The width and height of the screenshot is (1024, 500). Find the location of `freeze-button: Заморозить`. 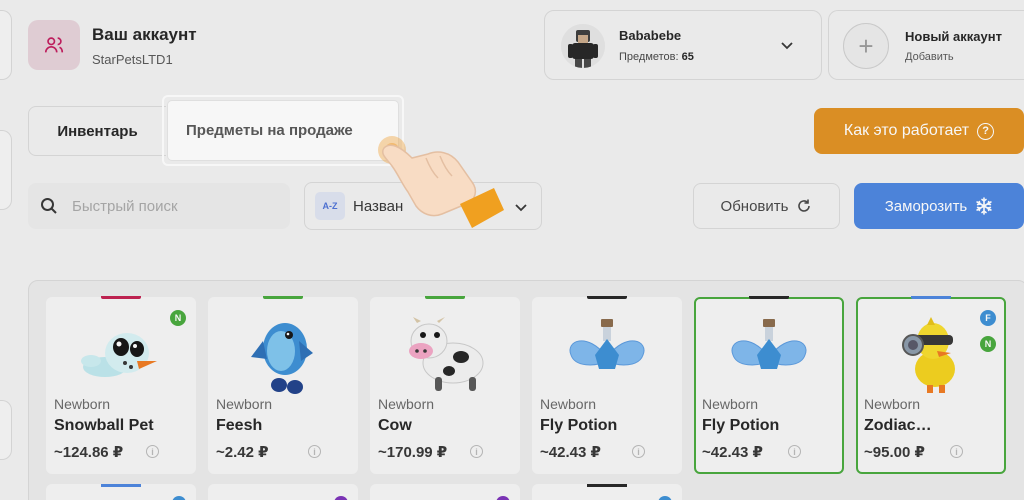

freeze-button: Заморозить is located at coordinates (939, 206).